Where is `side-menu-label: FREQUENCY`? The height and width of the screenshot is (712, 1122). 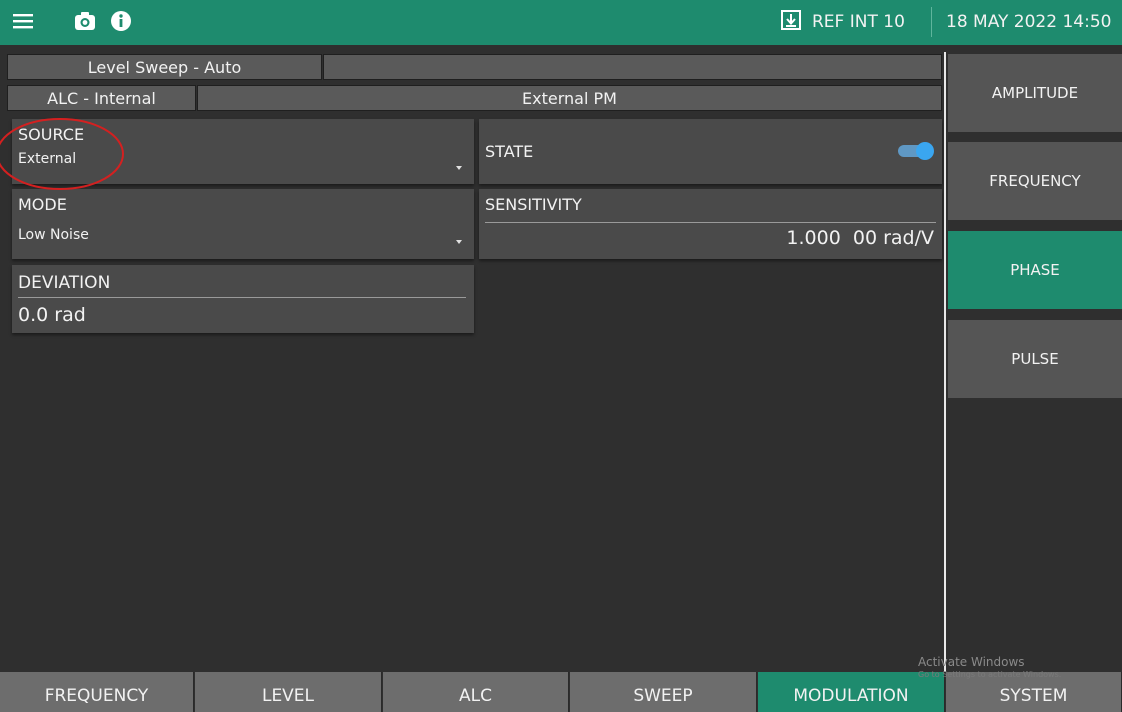
side-menu-label: FREQUENCY is located at coordinates (1035, 181).